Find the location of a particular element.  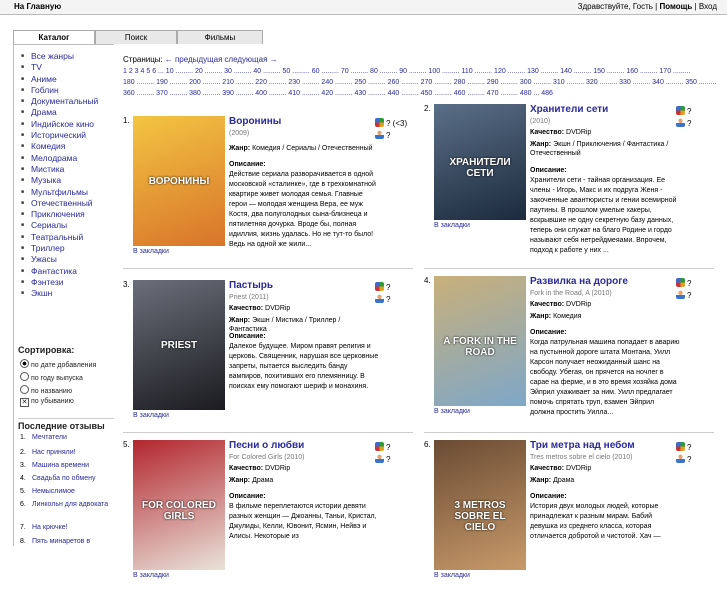

movie-poster: FOR COLORED GIRLS is located at coordinates (179, 505).